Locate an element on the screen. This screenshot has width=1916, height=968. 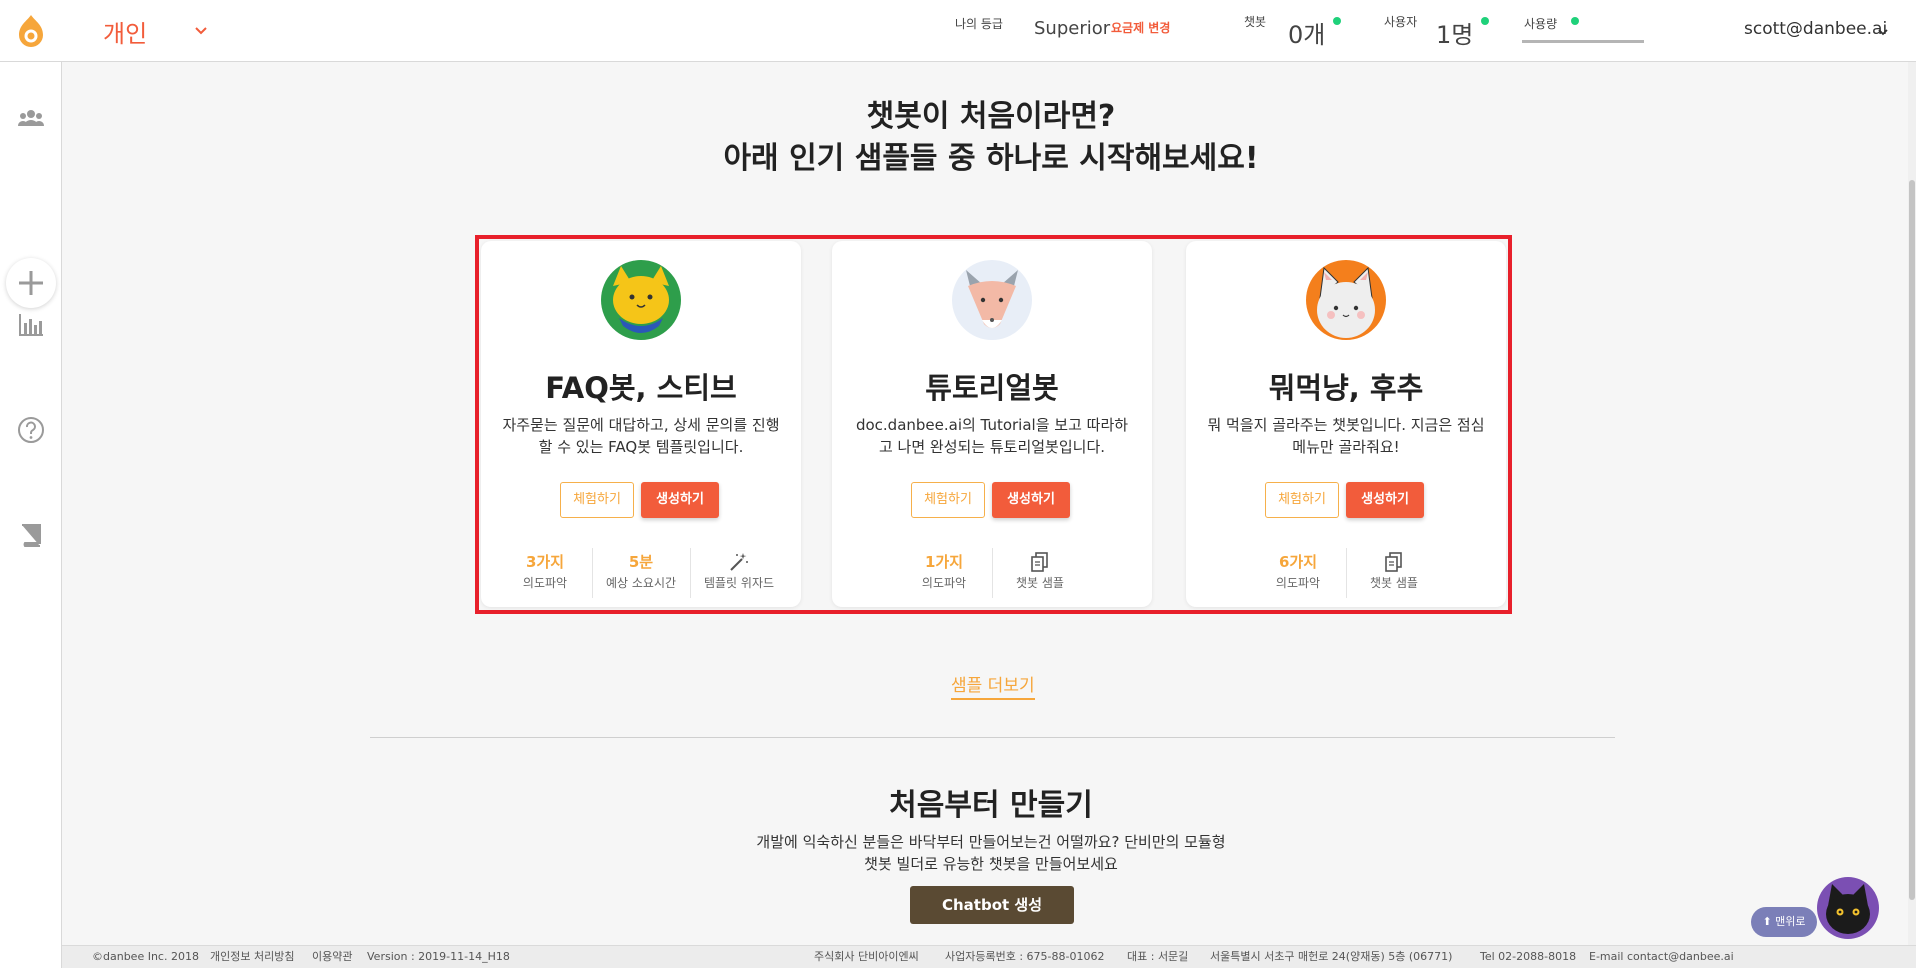
bar-chart-icon is located at coordinates (31, 324).